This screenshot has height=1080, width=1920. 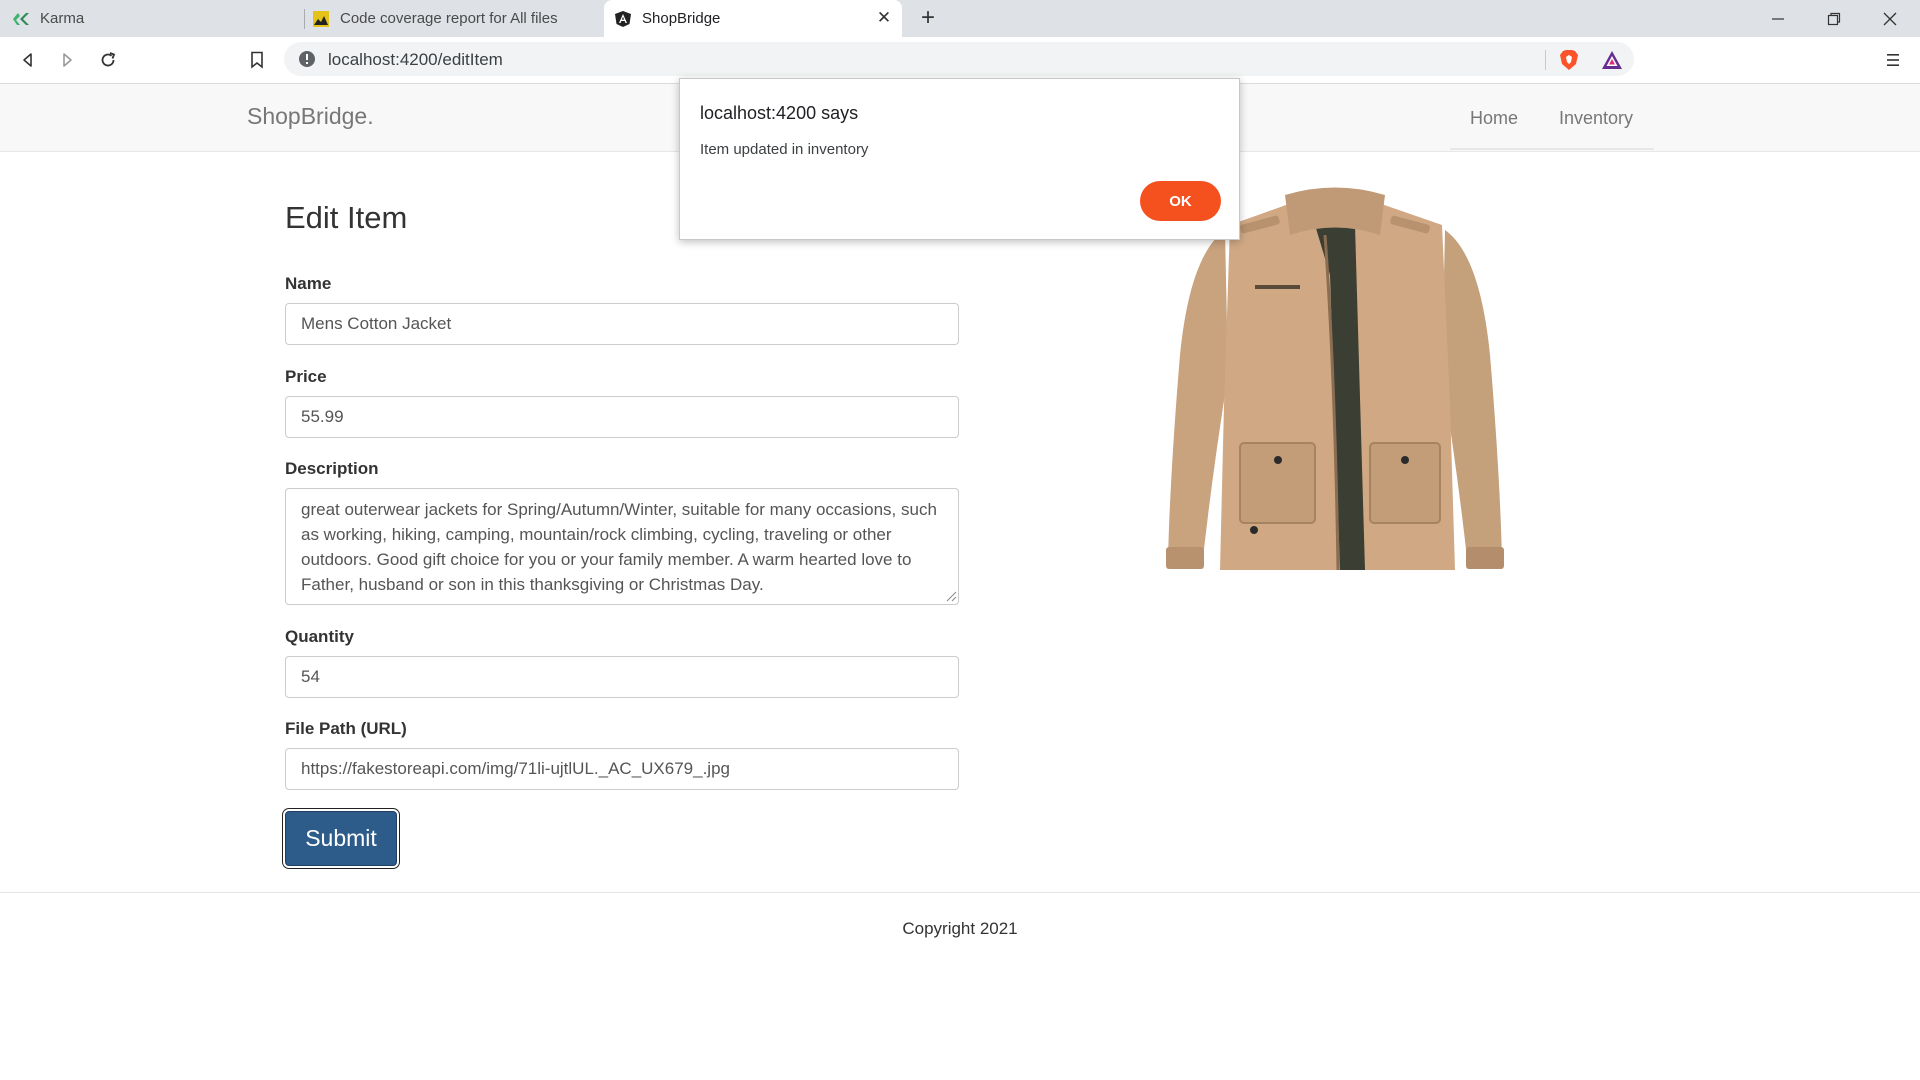 What do you see at coordinates (753, 18) in the screenshot?
I see `tab-shopbridge: ShopBridge ✕` at bounding box center [753, 18].